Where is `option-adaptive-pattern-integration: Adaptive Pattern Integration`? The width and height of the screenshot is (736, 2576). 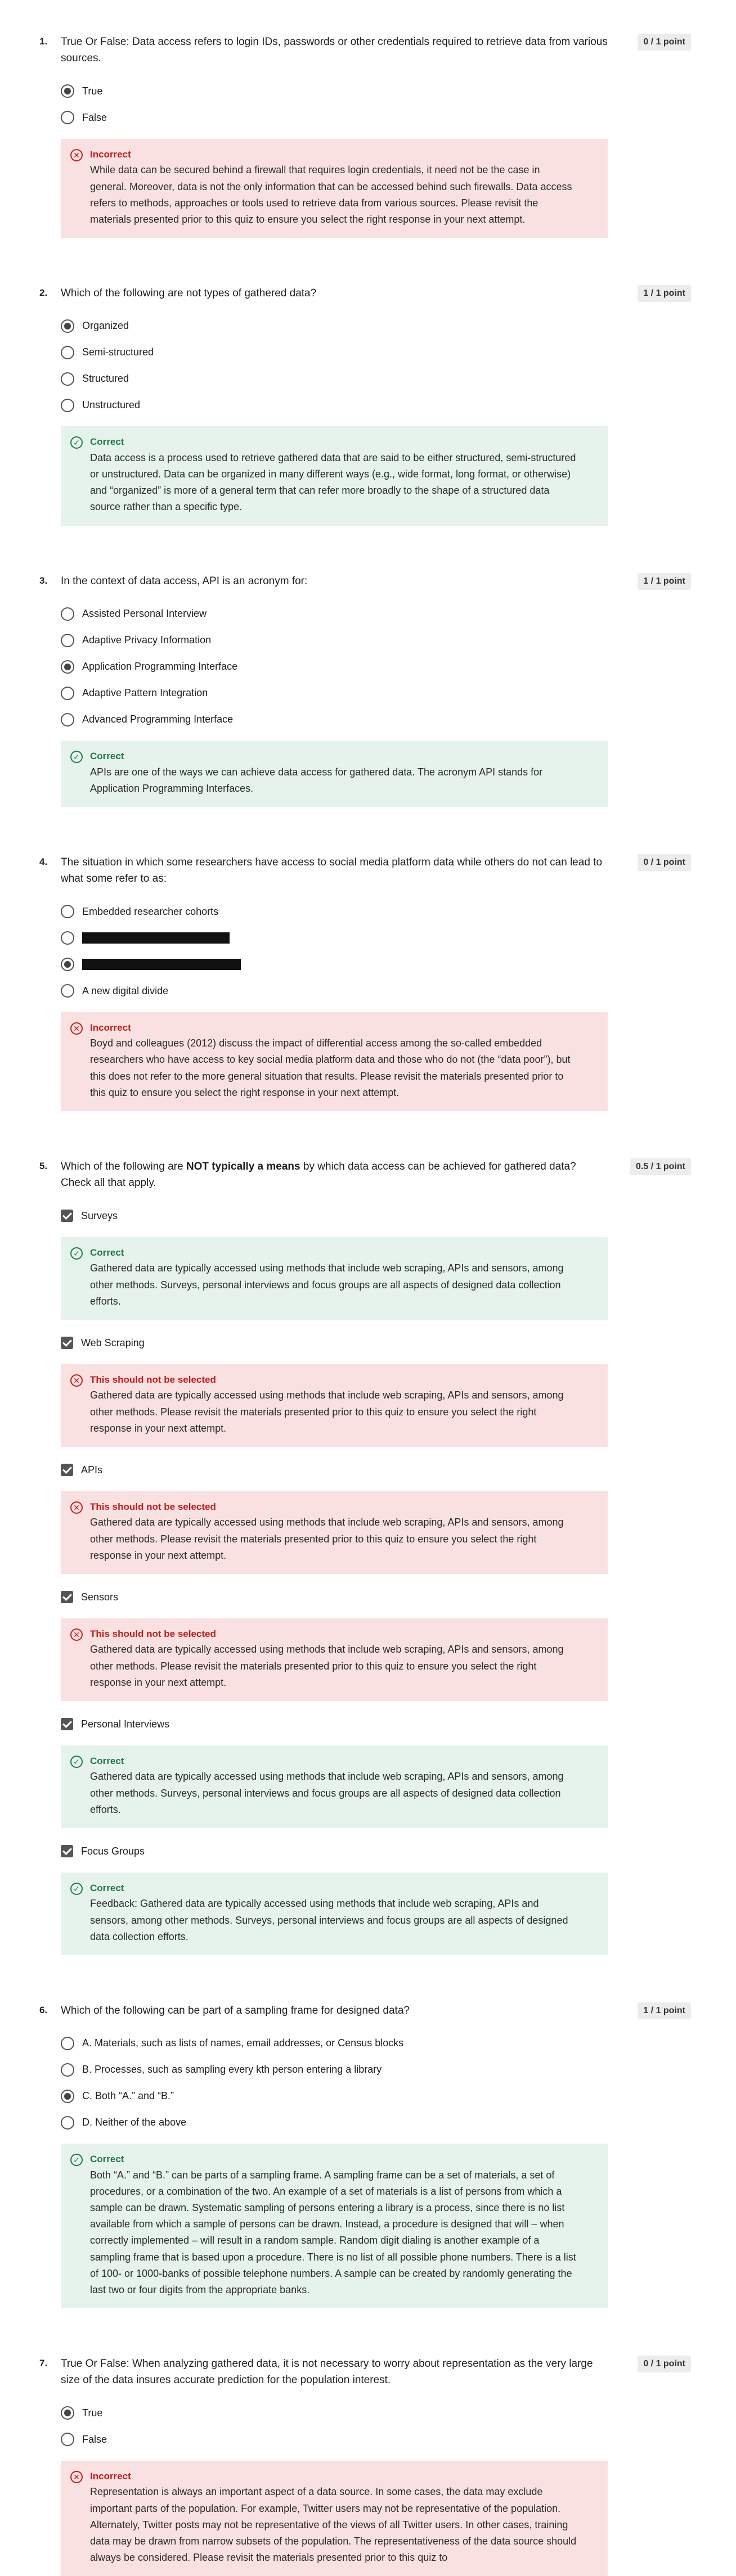 option-adaptive-pattern-integration: Adaptive Pattern Integration is located at coordinates (376, 693).